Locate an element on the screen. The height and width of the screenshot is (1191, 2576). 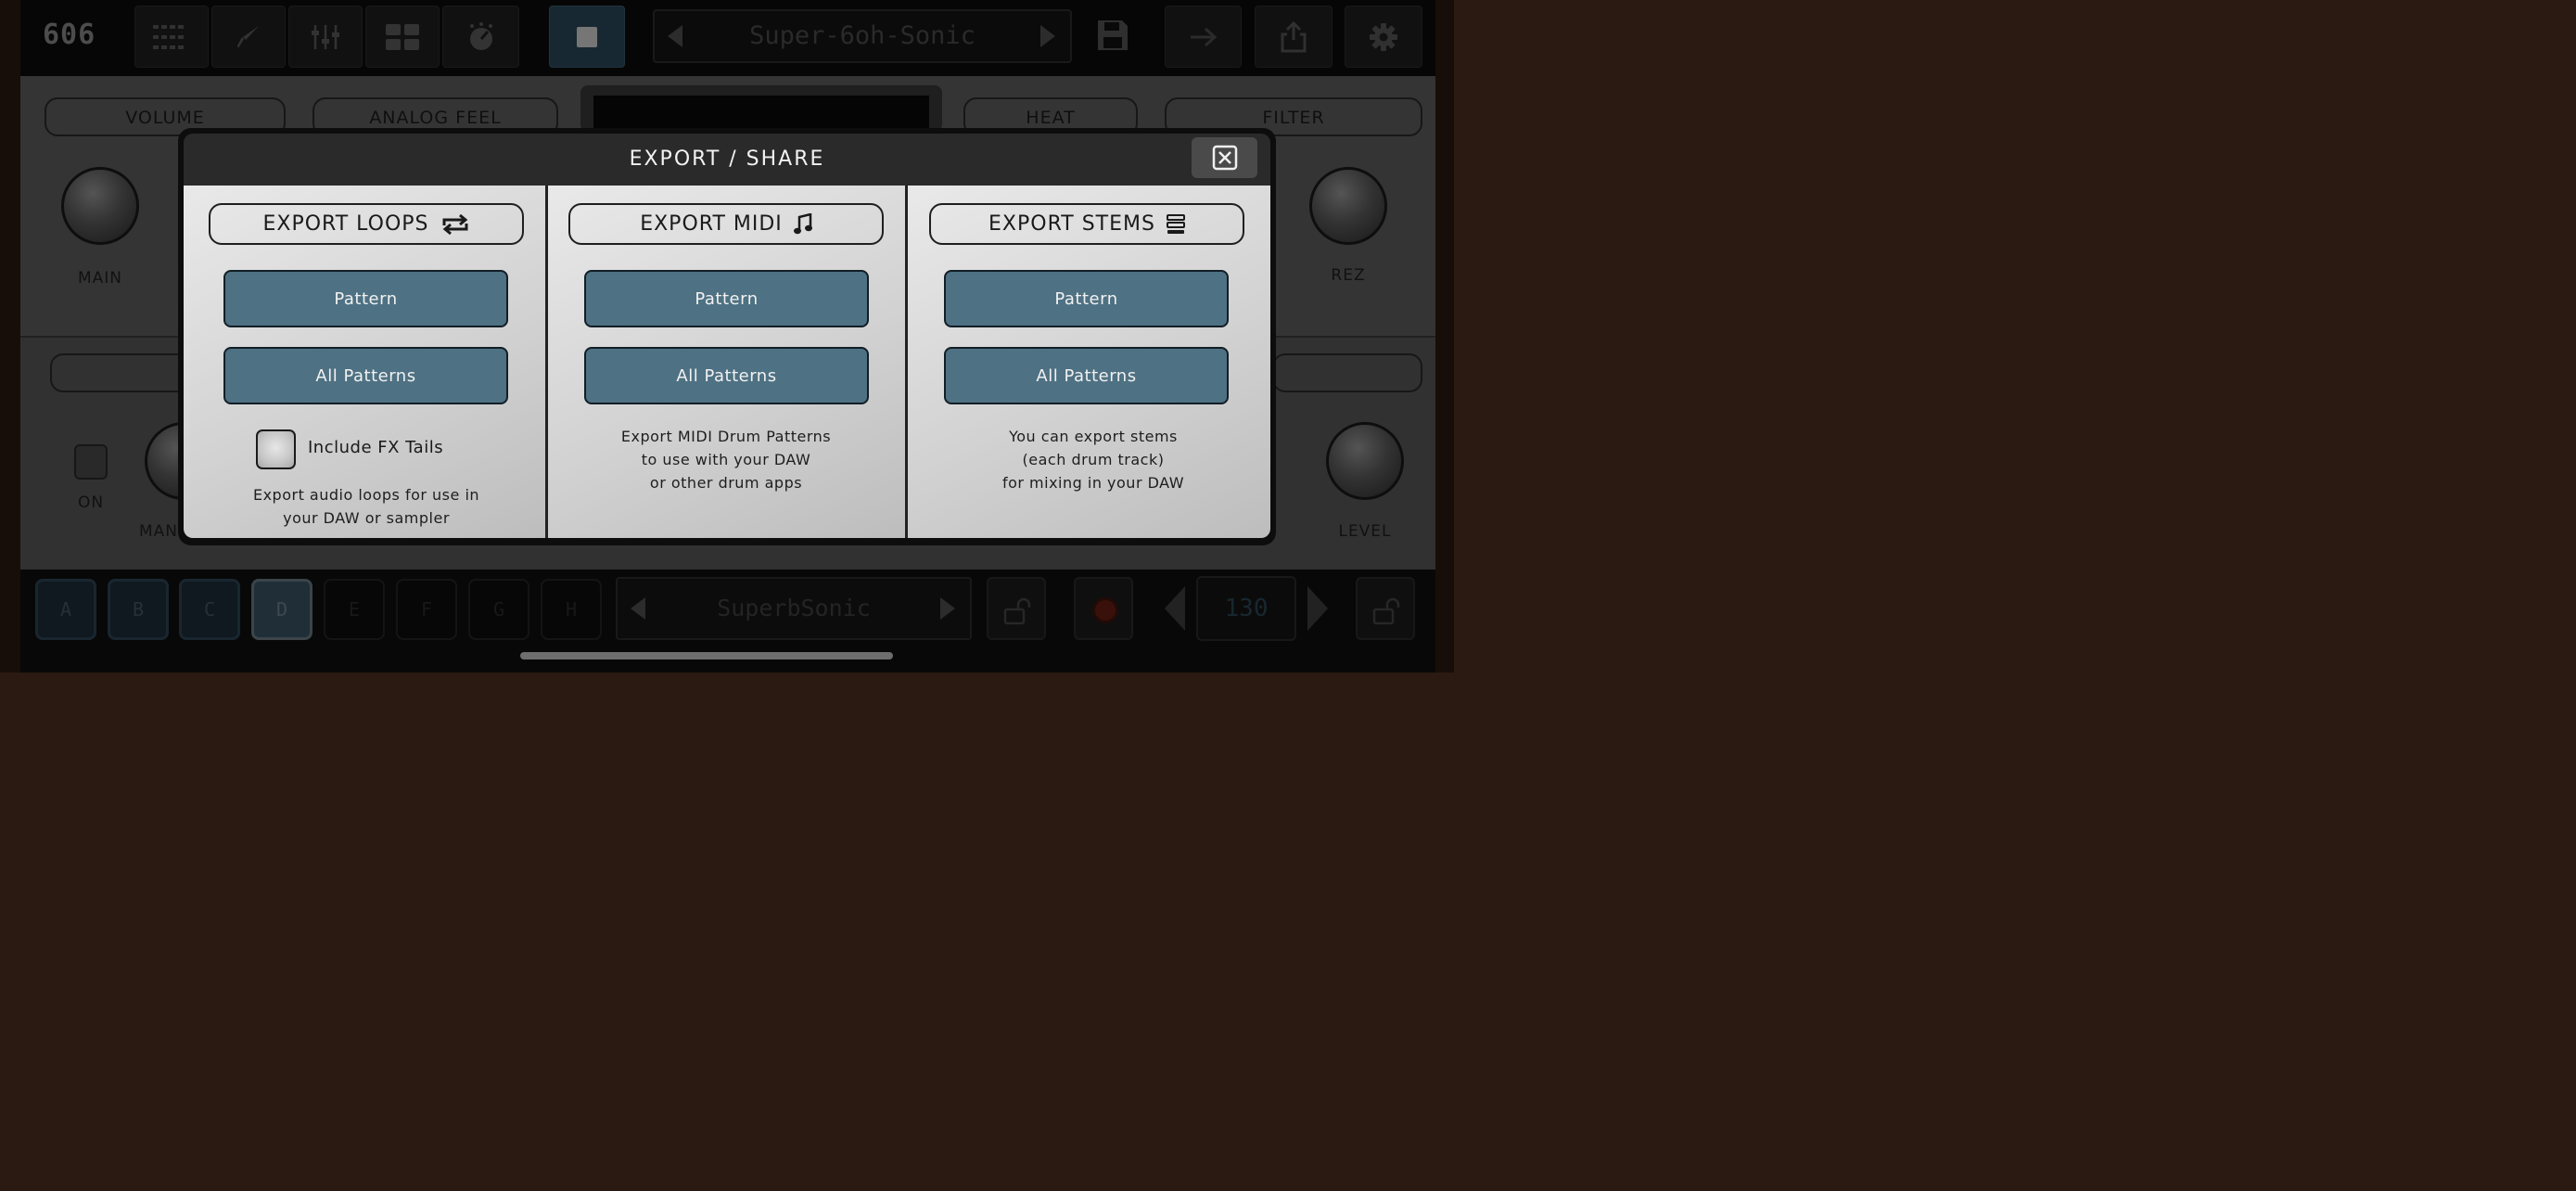
description-line: or other drum apps is located at coordinates (726, 483).